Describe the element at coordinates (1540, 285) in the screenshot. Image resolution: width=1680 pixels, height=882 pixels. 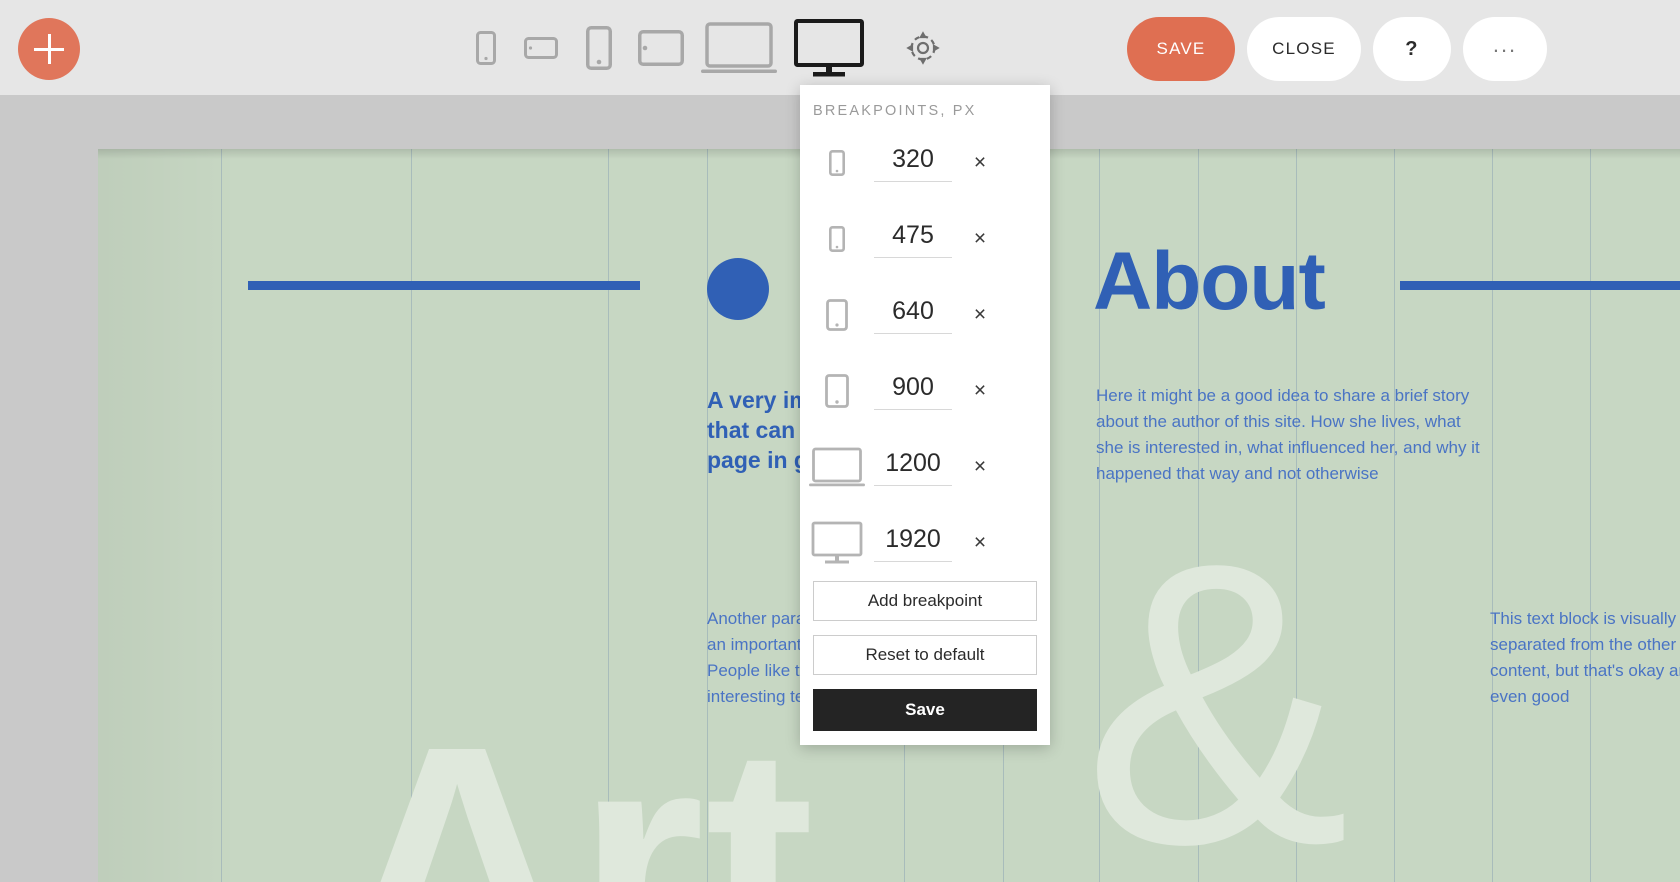
I see `decor-bar-right` at that location.